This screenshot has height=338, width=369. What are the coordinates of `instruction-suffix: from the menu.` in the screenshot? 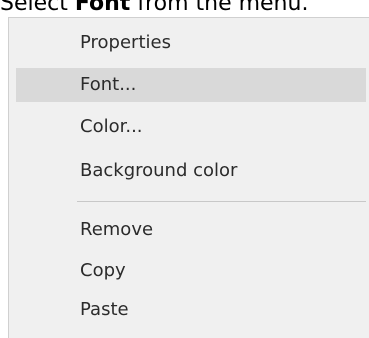 It's located at (219, 8).